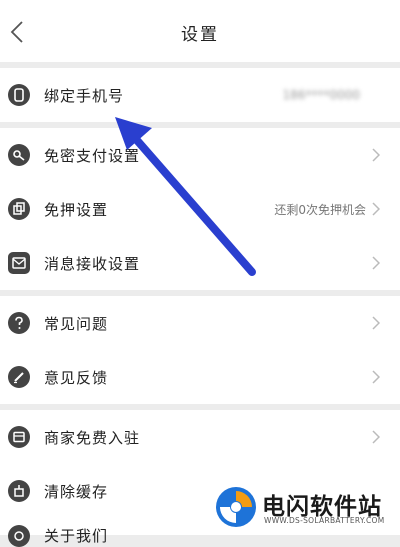  I want to click on clear-cache-label: 清除缓存, so click(76, 491).